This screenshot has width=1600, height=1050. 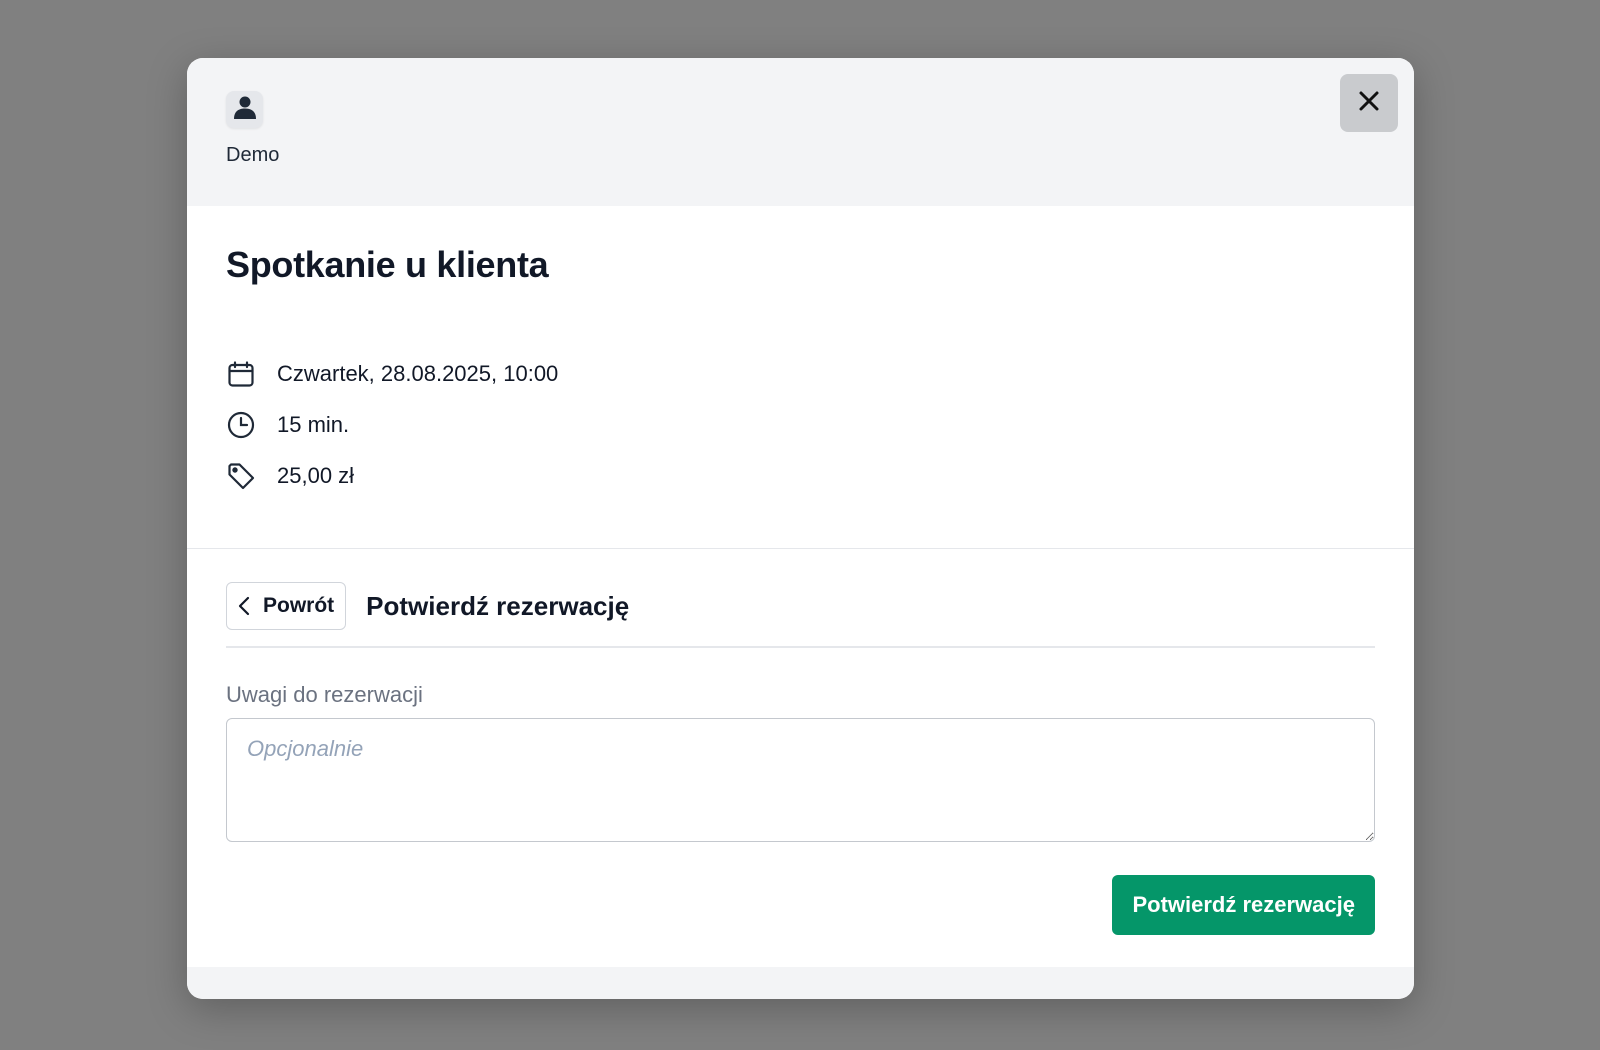 I want to click on modal-header: Demo, so click(x=800, y=132).